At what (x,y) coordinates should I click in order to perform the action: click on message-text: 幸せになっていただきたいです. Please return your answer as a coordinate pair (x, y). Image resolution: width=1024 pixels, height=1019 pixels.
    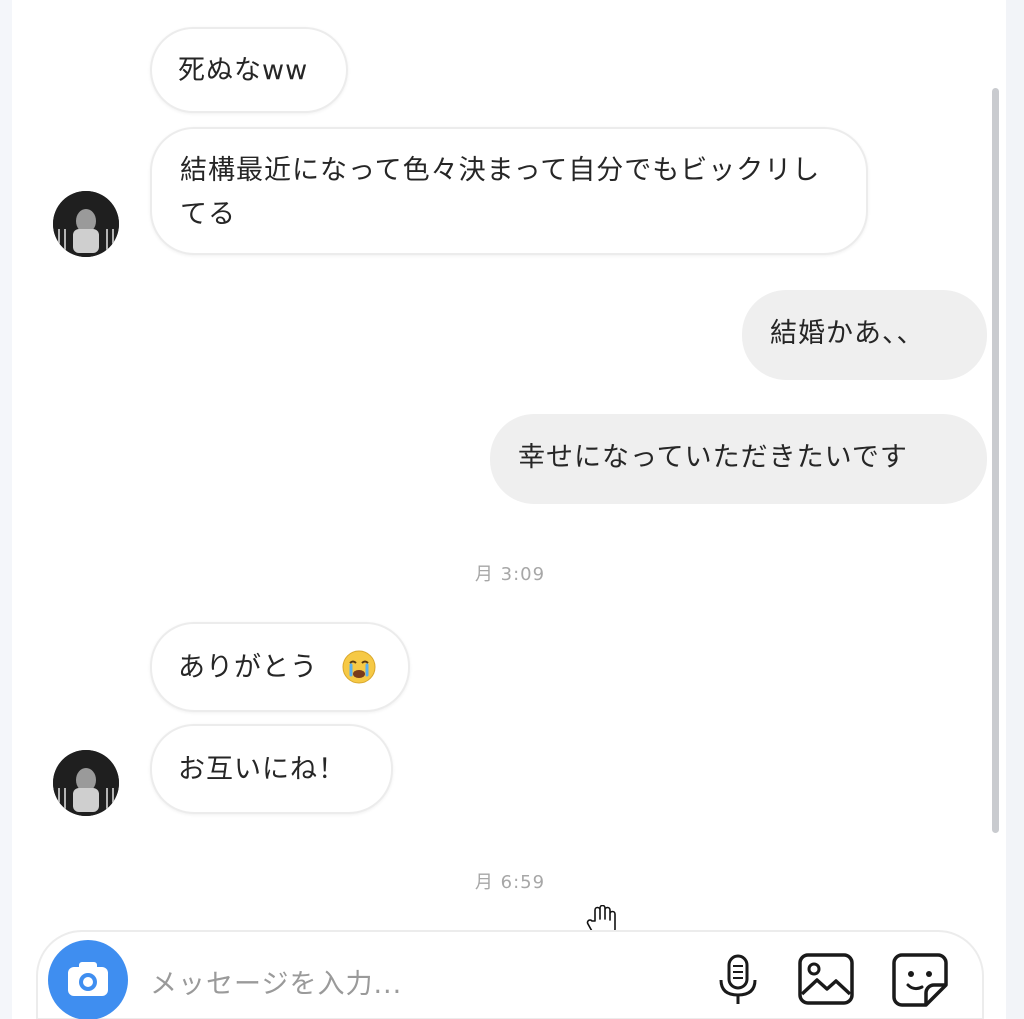
    Looking at the image, I should click on (713, 457).